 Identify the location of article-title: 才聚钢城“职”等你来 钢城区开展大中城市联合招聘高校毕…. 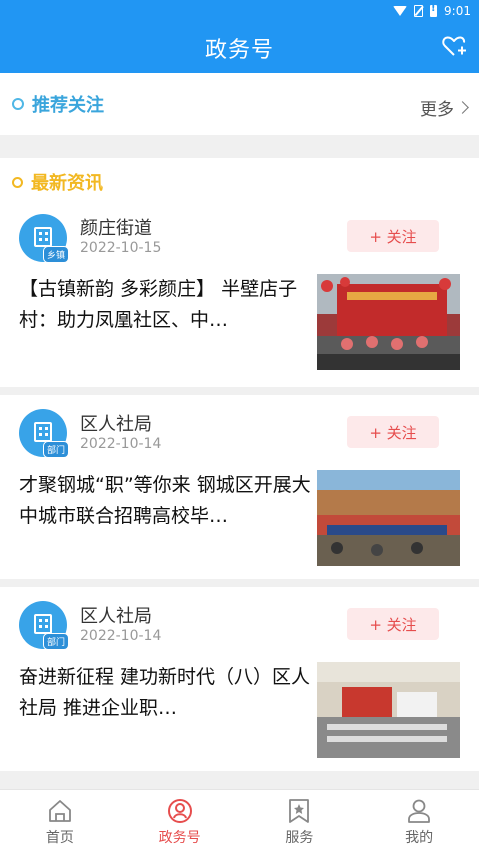
(165, 501).